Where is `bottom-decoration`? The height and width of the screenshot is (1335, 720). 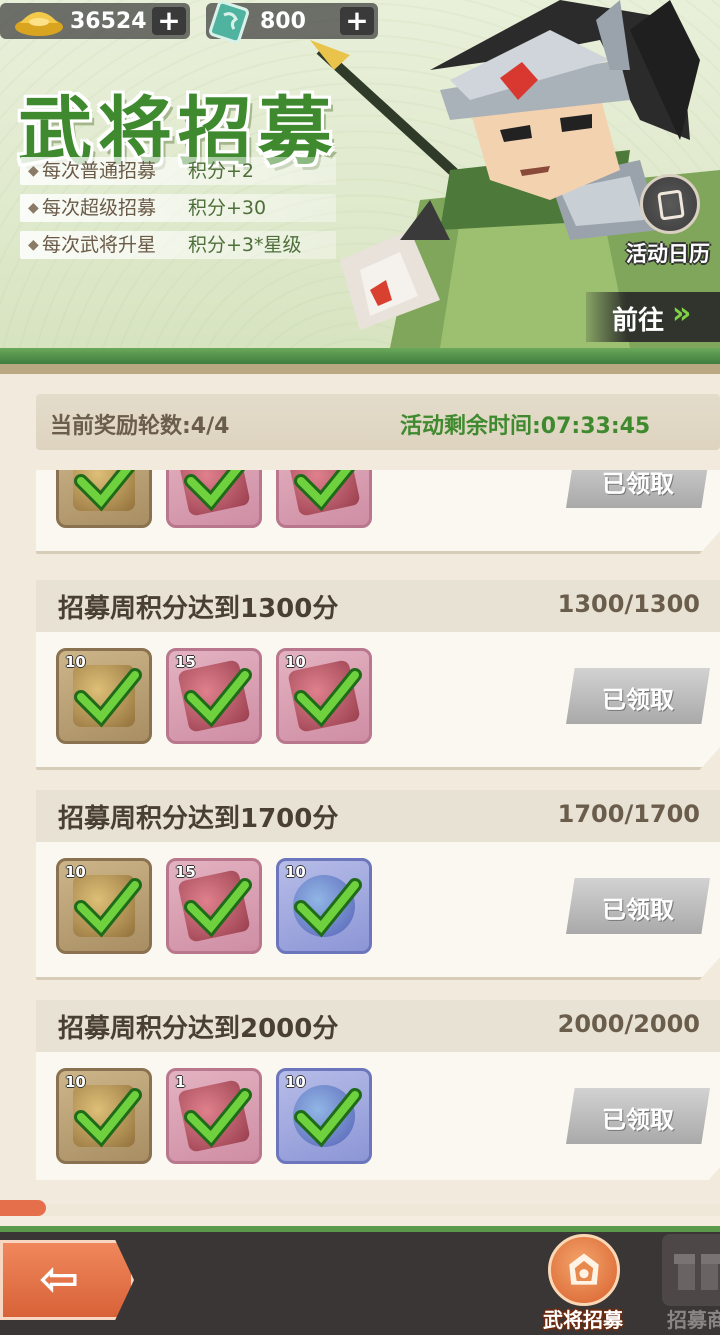
bottom-decoration is located at coordinates (23, 1208).